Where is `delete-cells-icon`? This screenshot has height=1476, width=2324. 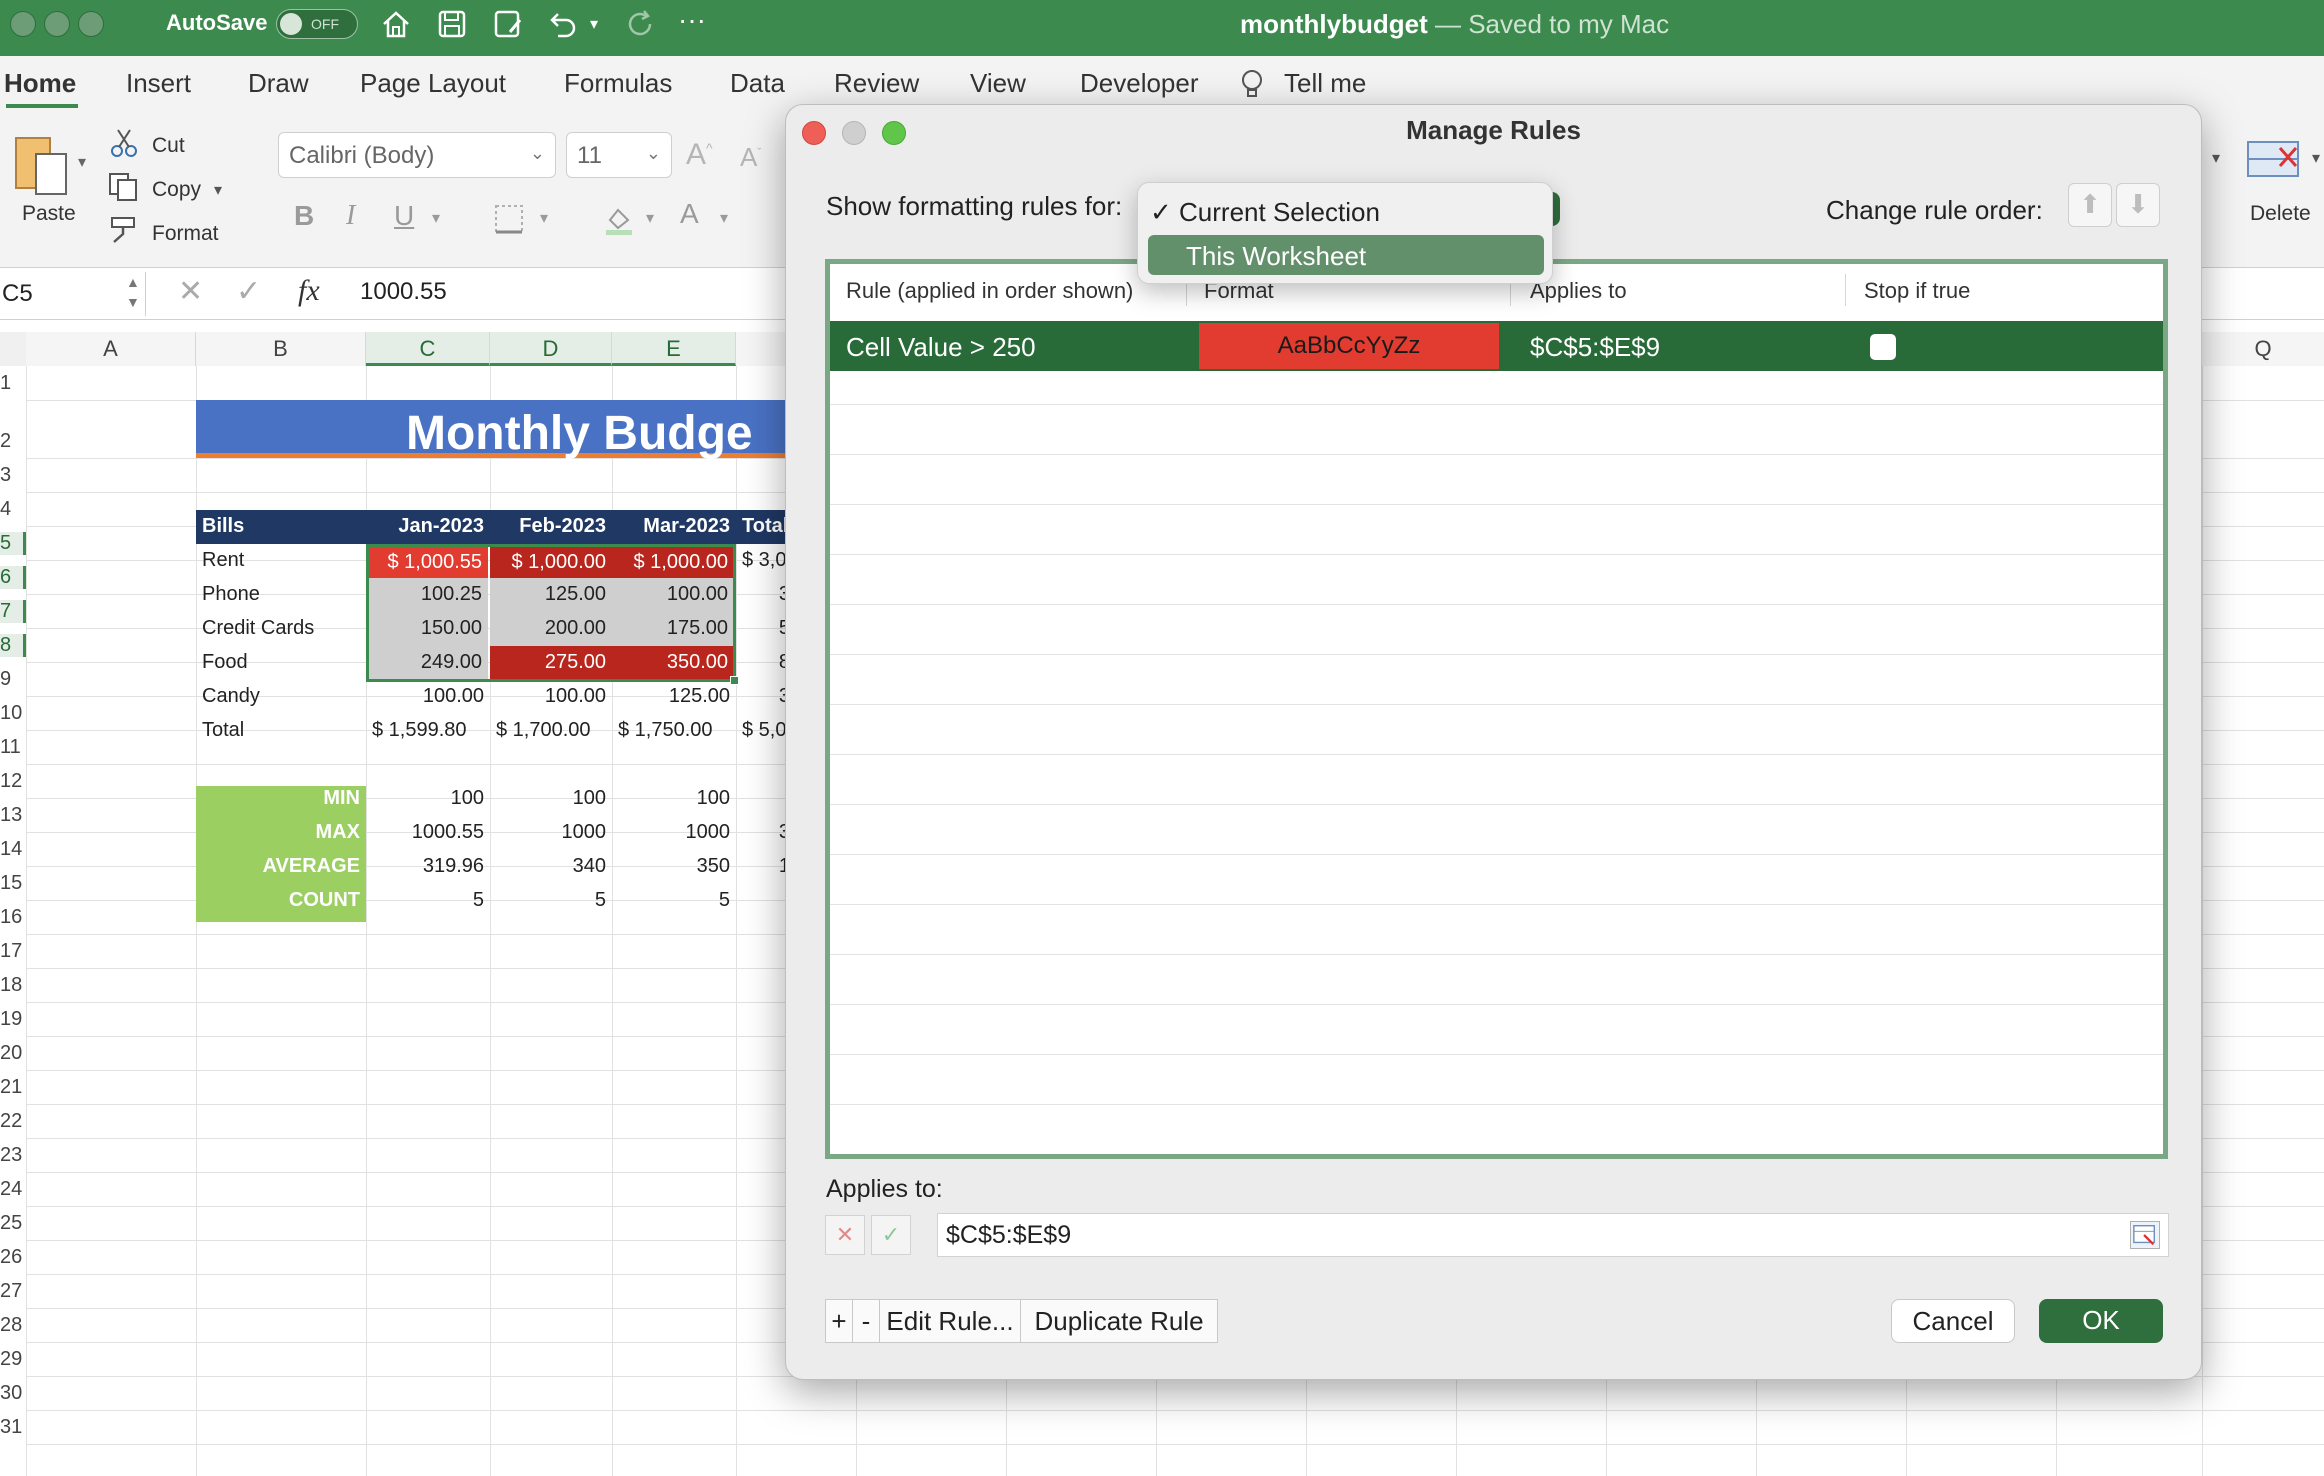
delete-cells-icon is located at coordinates (2274, 161).